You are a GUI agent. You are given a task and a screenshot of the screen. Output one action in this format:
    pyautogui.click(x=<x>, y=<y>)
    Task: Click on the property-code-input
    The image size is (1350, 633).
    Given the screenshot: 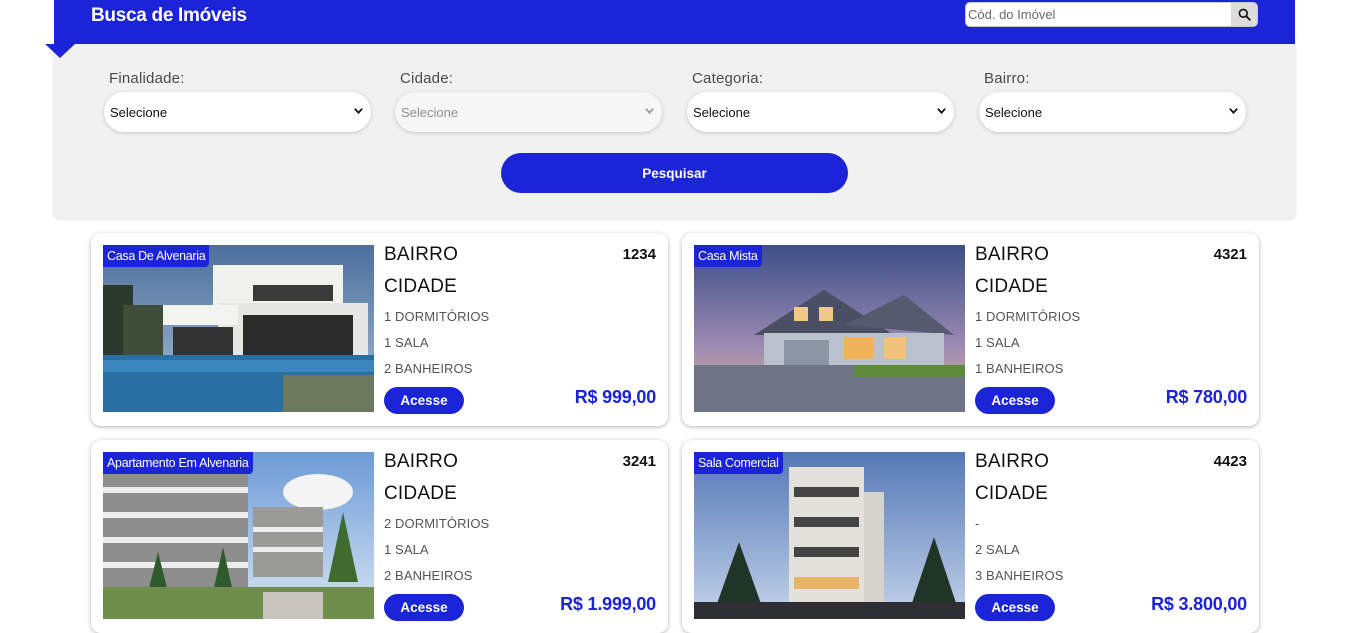 What is the action you would take?
    pyautogui.click(x=1099, y=14)
    